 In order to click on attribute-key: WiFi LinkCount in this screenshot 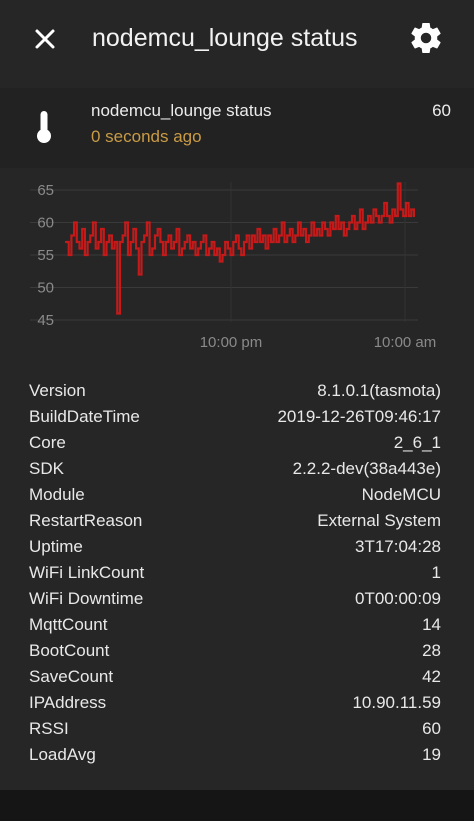, I will do `click(87, 572)`.